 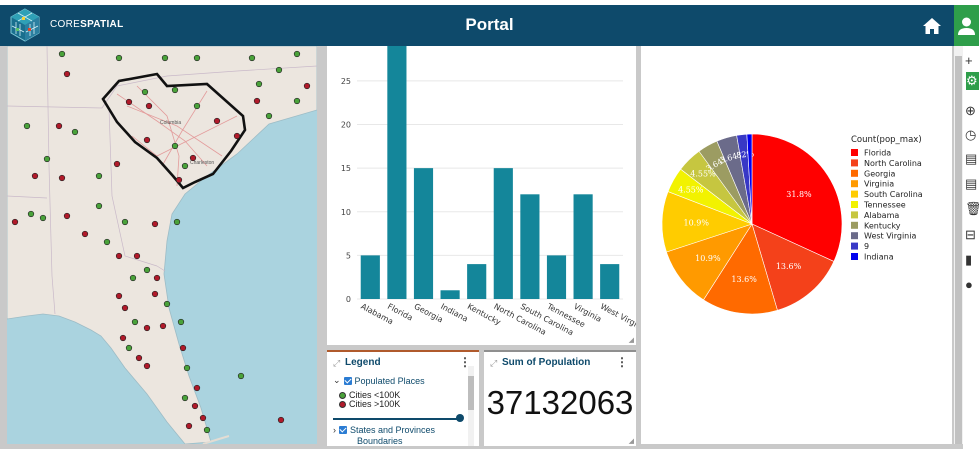 What do you see at coordinates (877, 153) in the screenshot?
I see `pie-legend-label: Florida` at bounding box center [877, 153].